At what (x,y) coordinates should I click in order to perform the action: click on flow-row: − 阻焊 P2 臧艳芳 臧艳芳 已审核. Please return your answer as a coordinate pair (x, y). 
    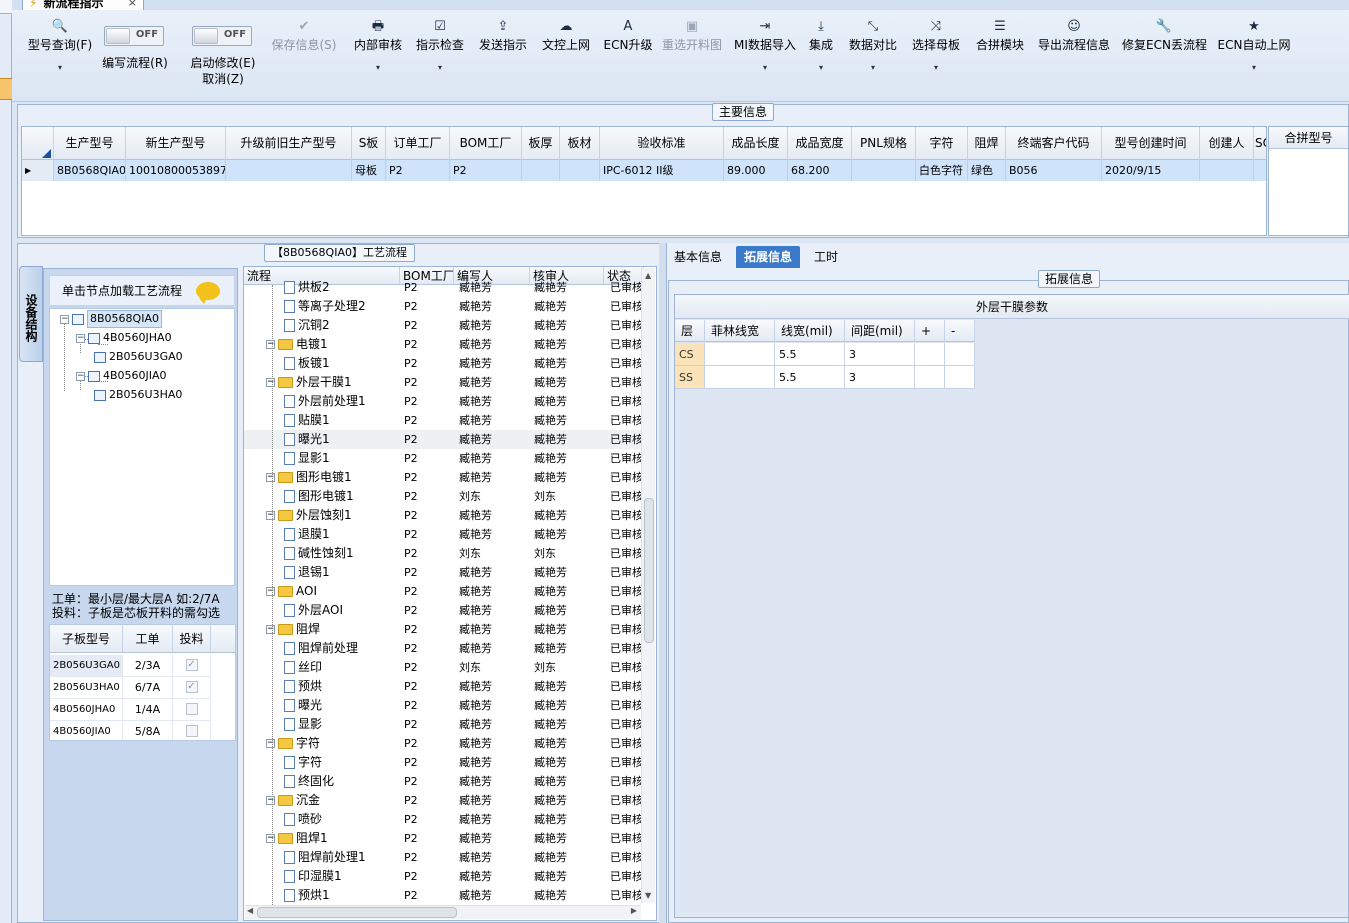
    Looking at the image, I should click on (444, 629).